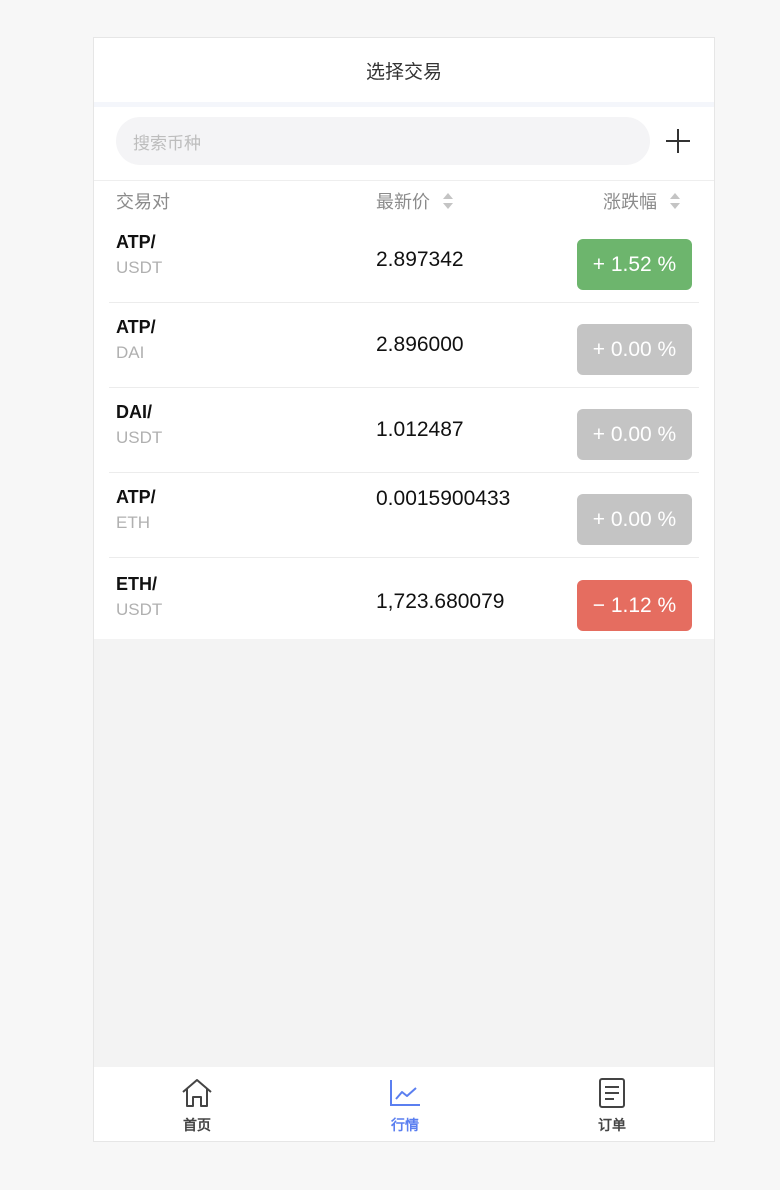 The image size is (780, 1190). I want to click on price-sort-header: 最新价, so click(415, 201).